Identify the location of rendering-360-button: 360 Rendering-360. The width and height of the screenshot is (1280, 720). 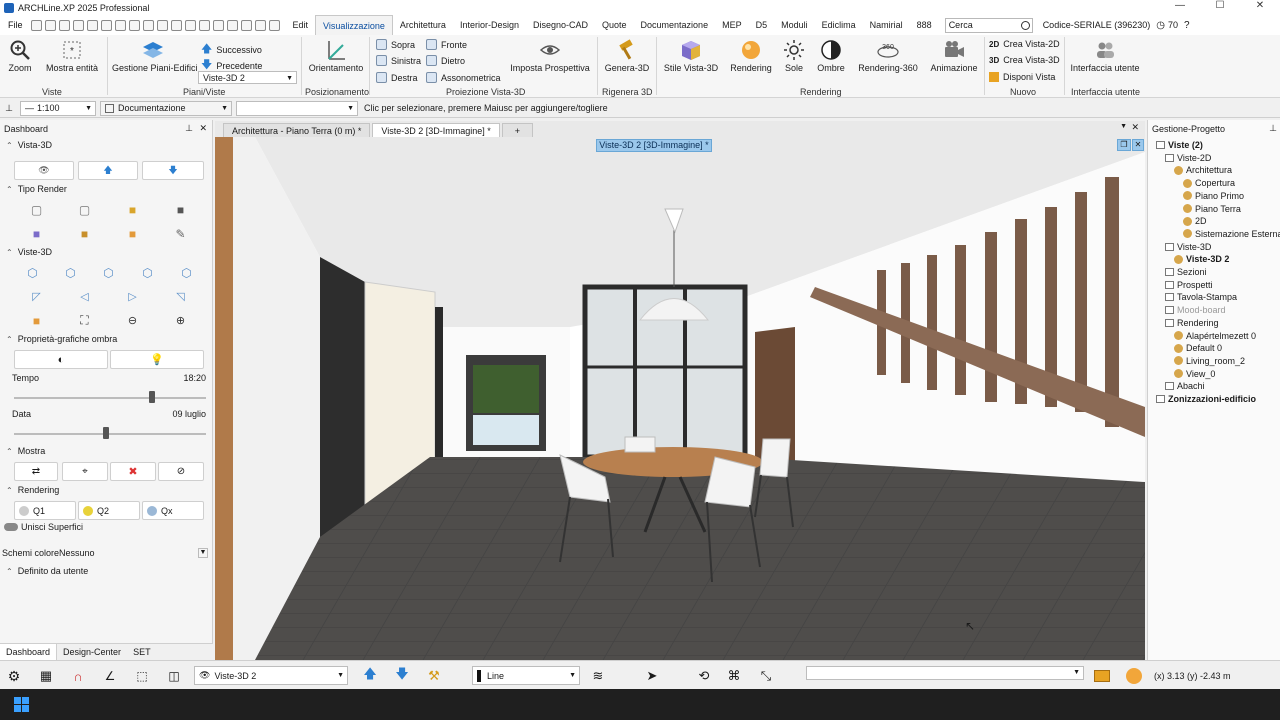
(888, 56).